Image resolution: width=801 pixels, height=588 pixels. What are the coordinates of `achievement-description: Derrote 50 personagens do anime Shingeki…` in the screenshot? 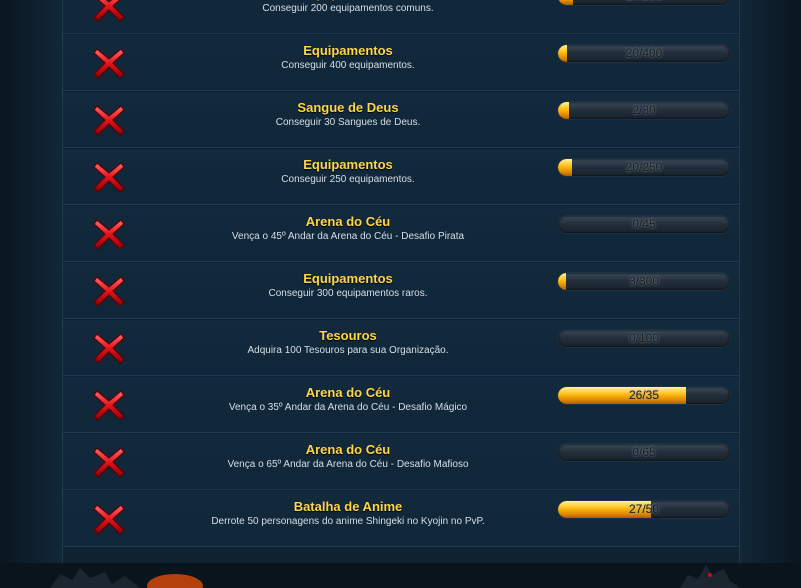 It's located at (348, 521).